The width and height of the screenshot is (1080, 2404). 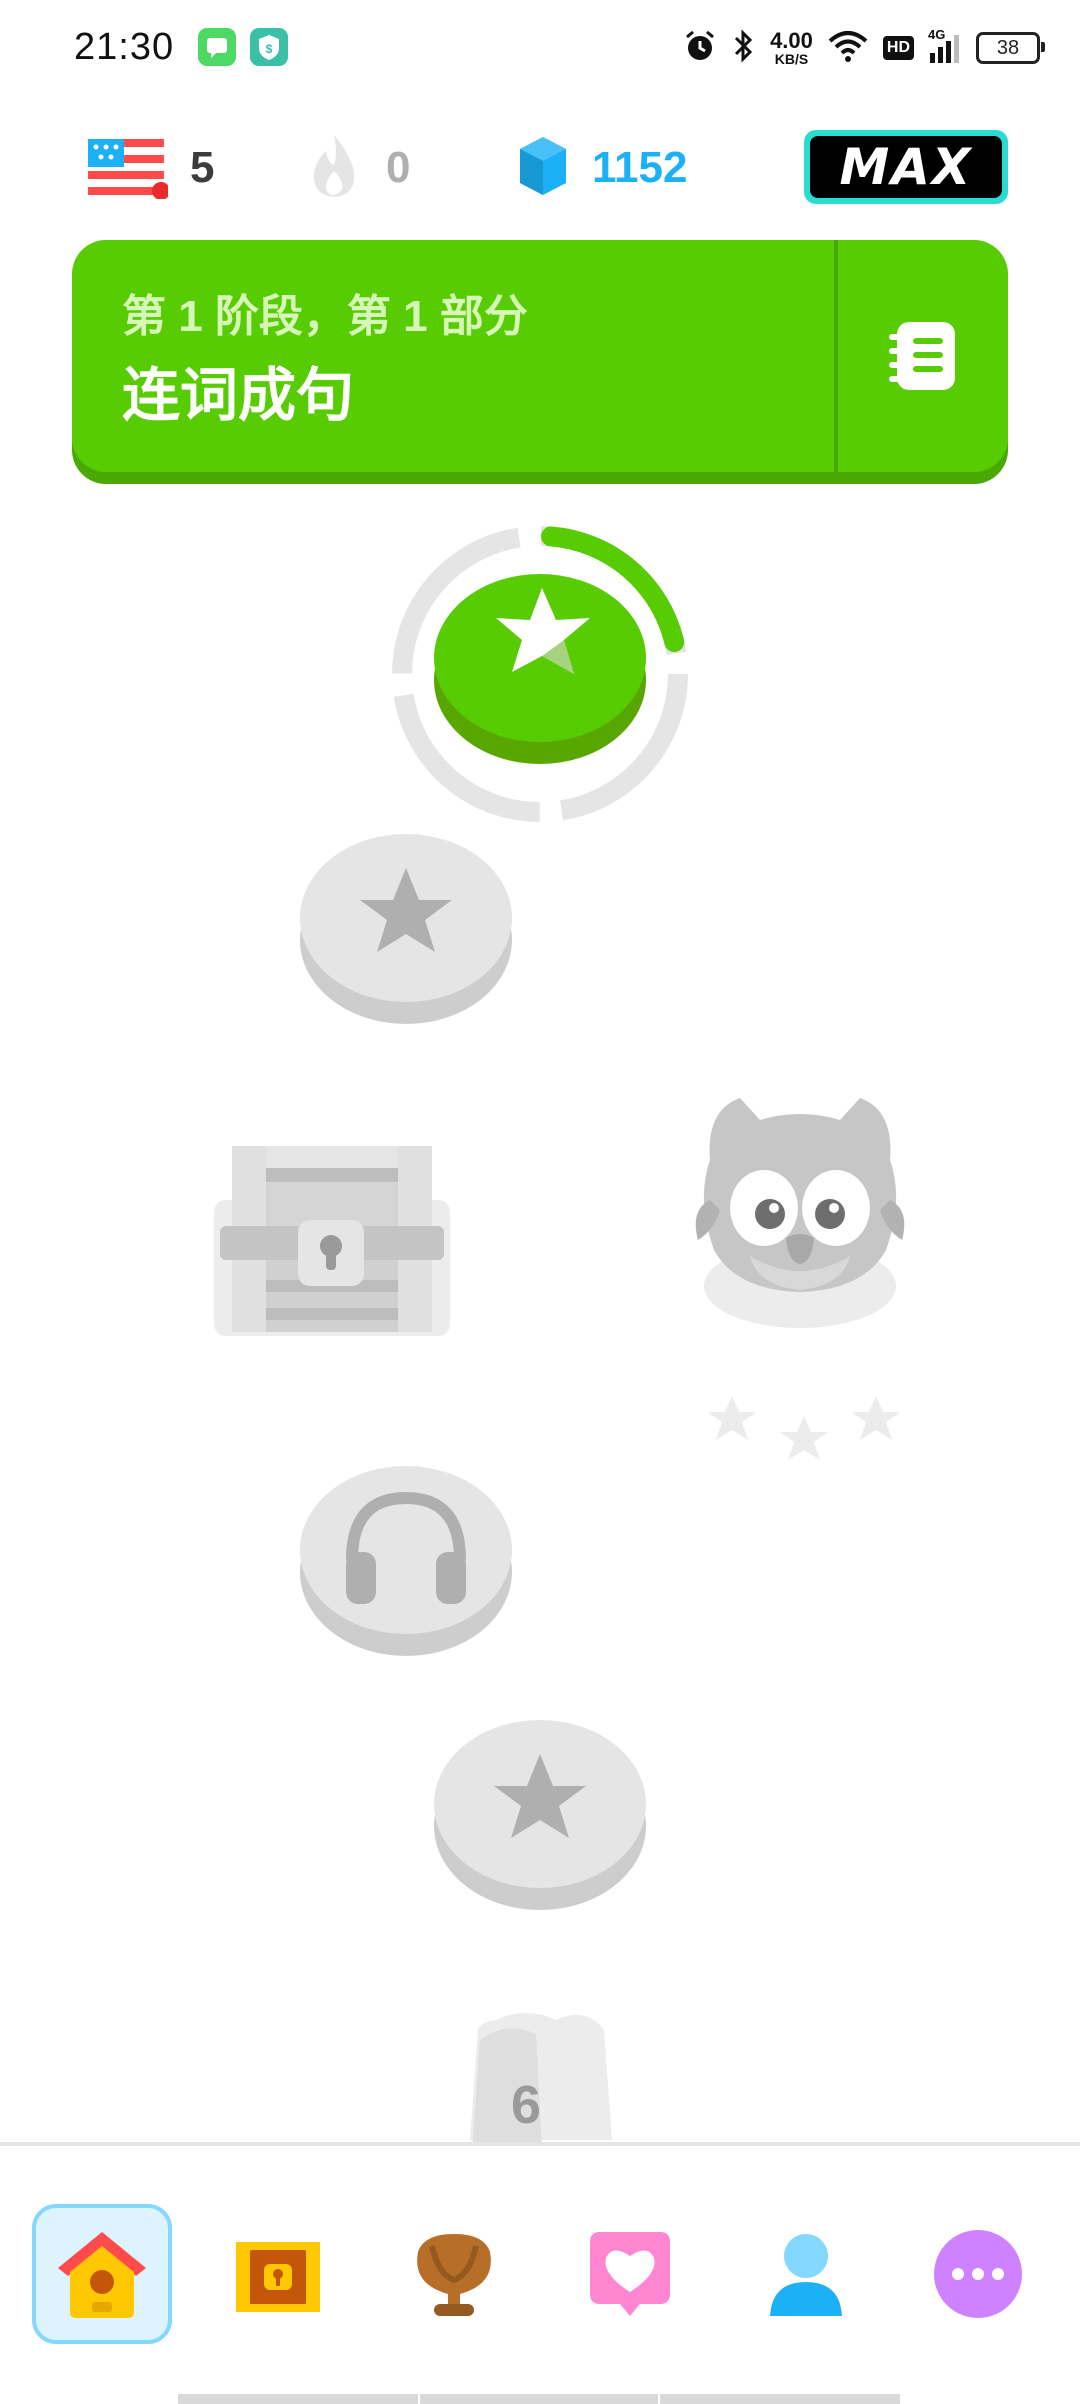 I want to click on messages-app-icon, so click(x=217, y=47).